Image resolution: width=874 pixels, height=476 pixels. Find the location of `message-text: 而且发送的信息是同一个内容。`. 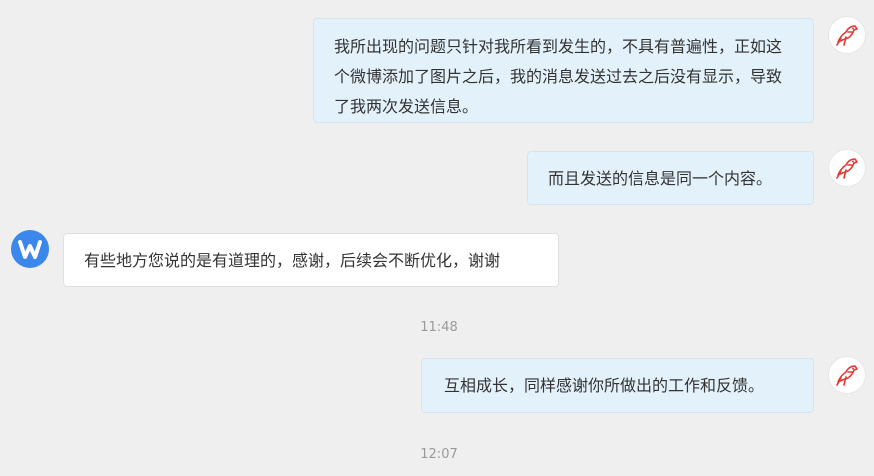

message-text: 而且发送的信息是同一个内容。 is located at coordinates (660, 178).